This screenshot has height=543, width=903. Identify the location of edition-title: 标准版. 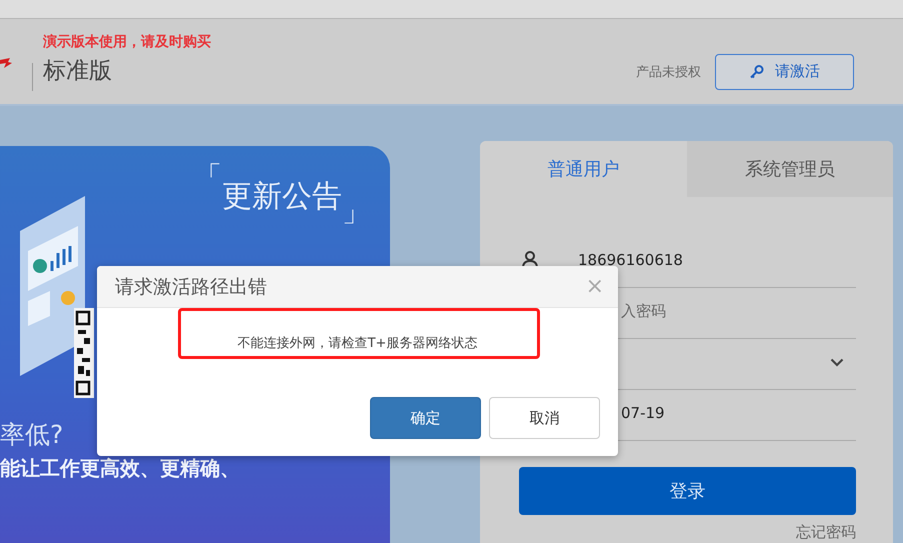
(78, 71).